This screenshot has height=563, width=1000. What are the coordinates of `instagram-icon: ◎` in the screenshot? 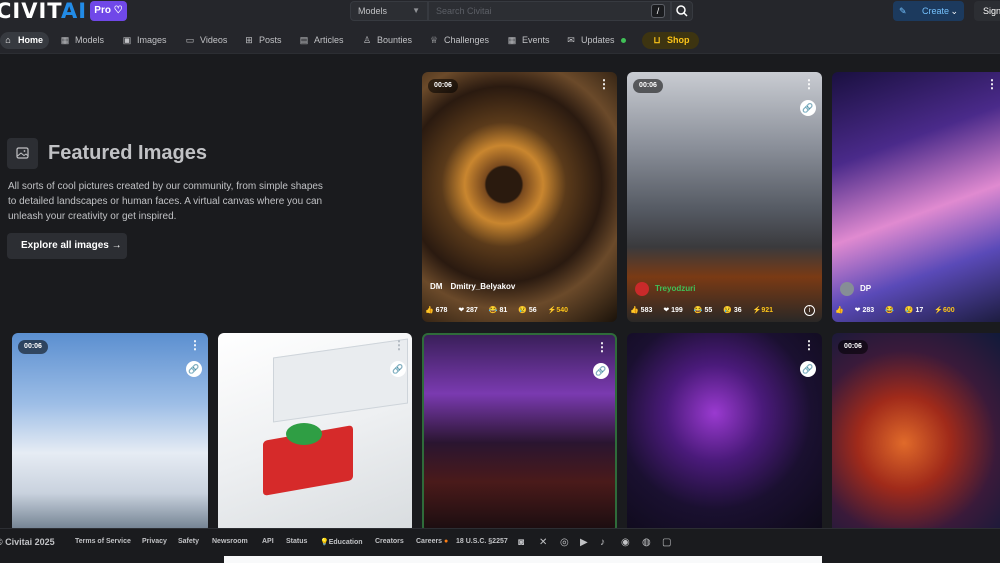 It's located at (564, 542).